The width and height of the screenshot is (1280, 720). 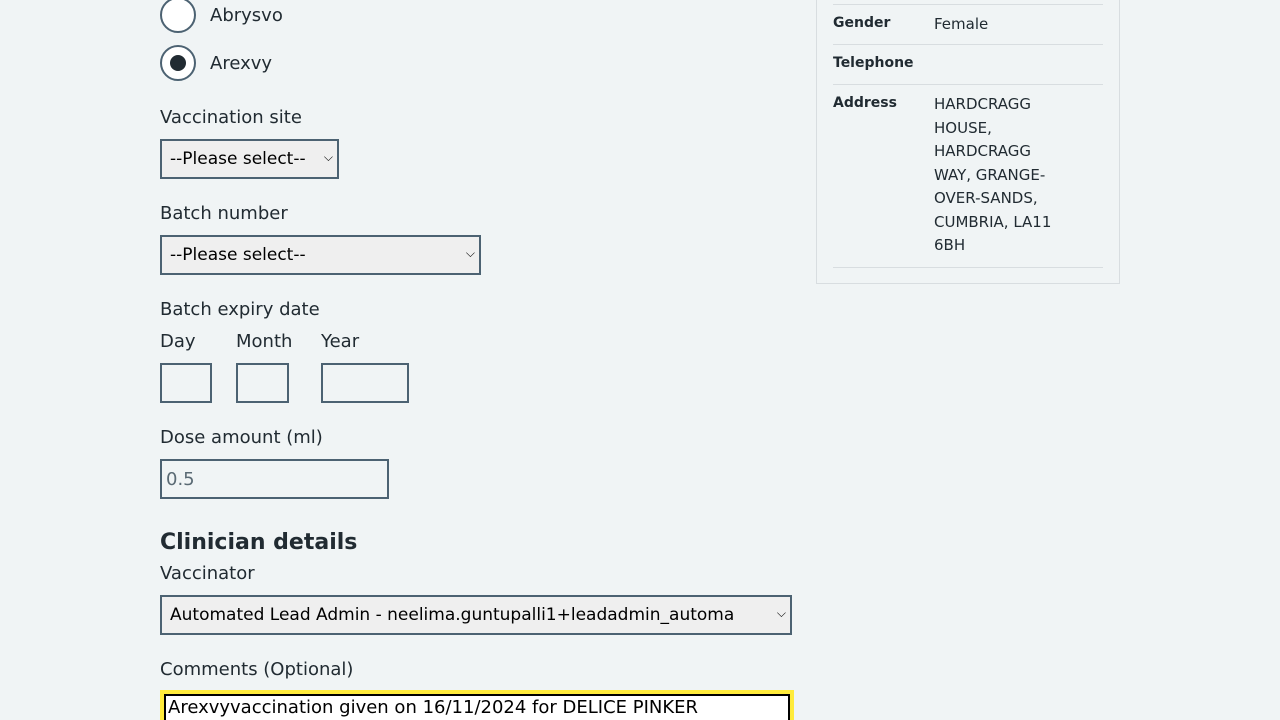 What do you see at coordinates (968, 64) in the screenshot?
I see `detail-row-telephone: Telephone` at bounding box center [968, 64].